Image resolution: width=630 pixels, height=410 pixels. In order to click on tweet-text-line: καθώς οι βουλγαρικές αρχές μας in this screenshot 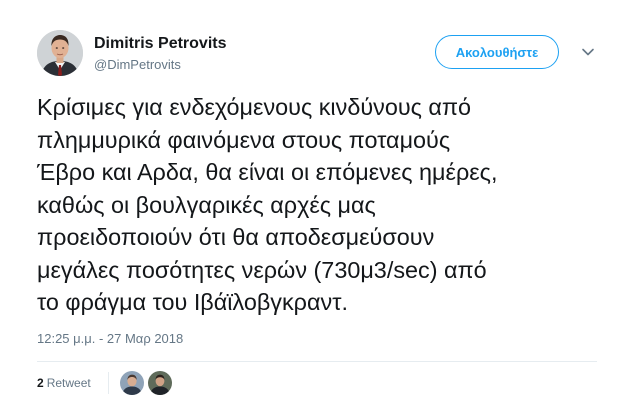, I will do `click(206, 204)`.